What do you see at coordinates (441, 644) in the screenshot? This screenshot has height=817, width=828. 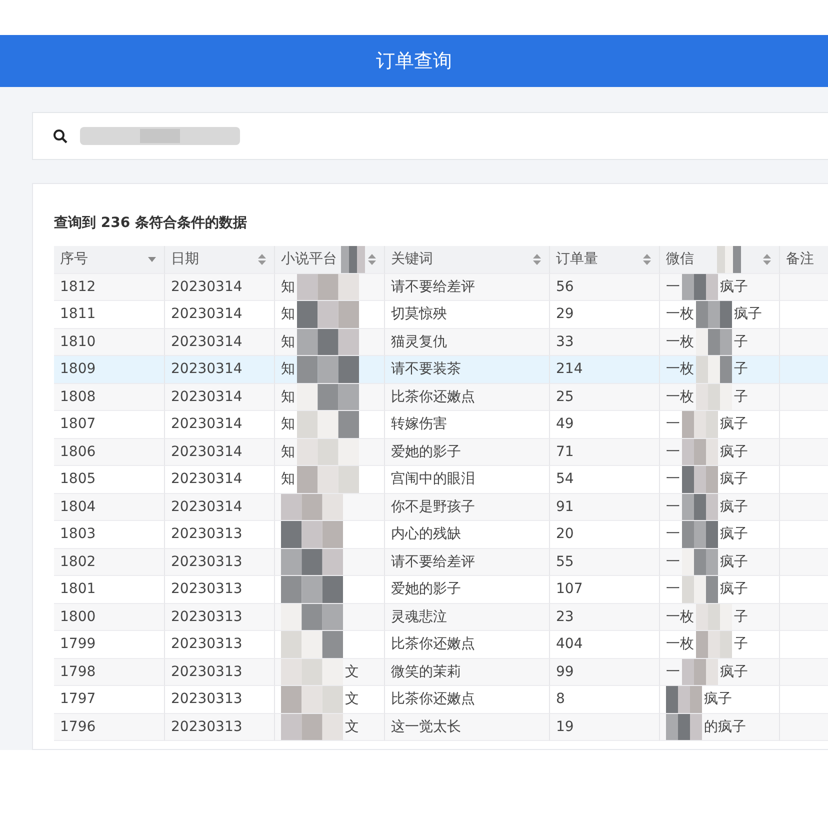 I see `table-row: 1799 20230313 比茶你还嫩点 404 一枚 子` at bounding box center [441, 644].